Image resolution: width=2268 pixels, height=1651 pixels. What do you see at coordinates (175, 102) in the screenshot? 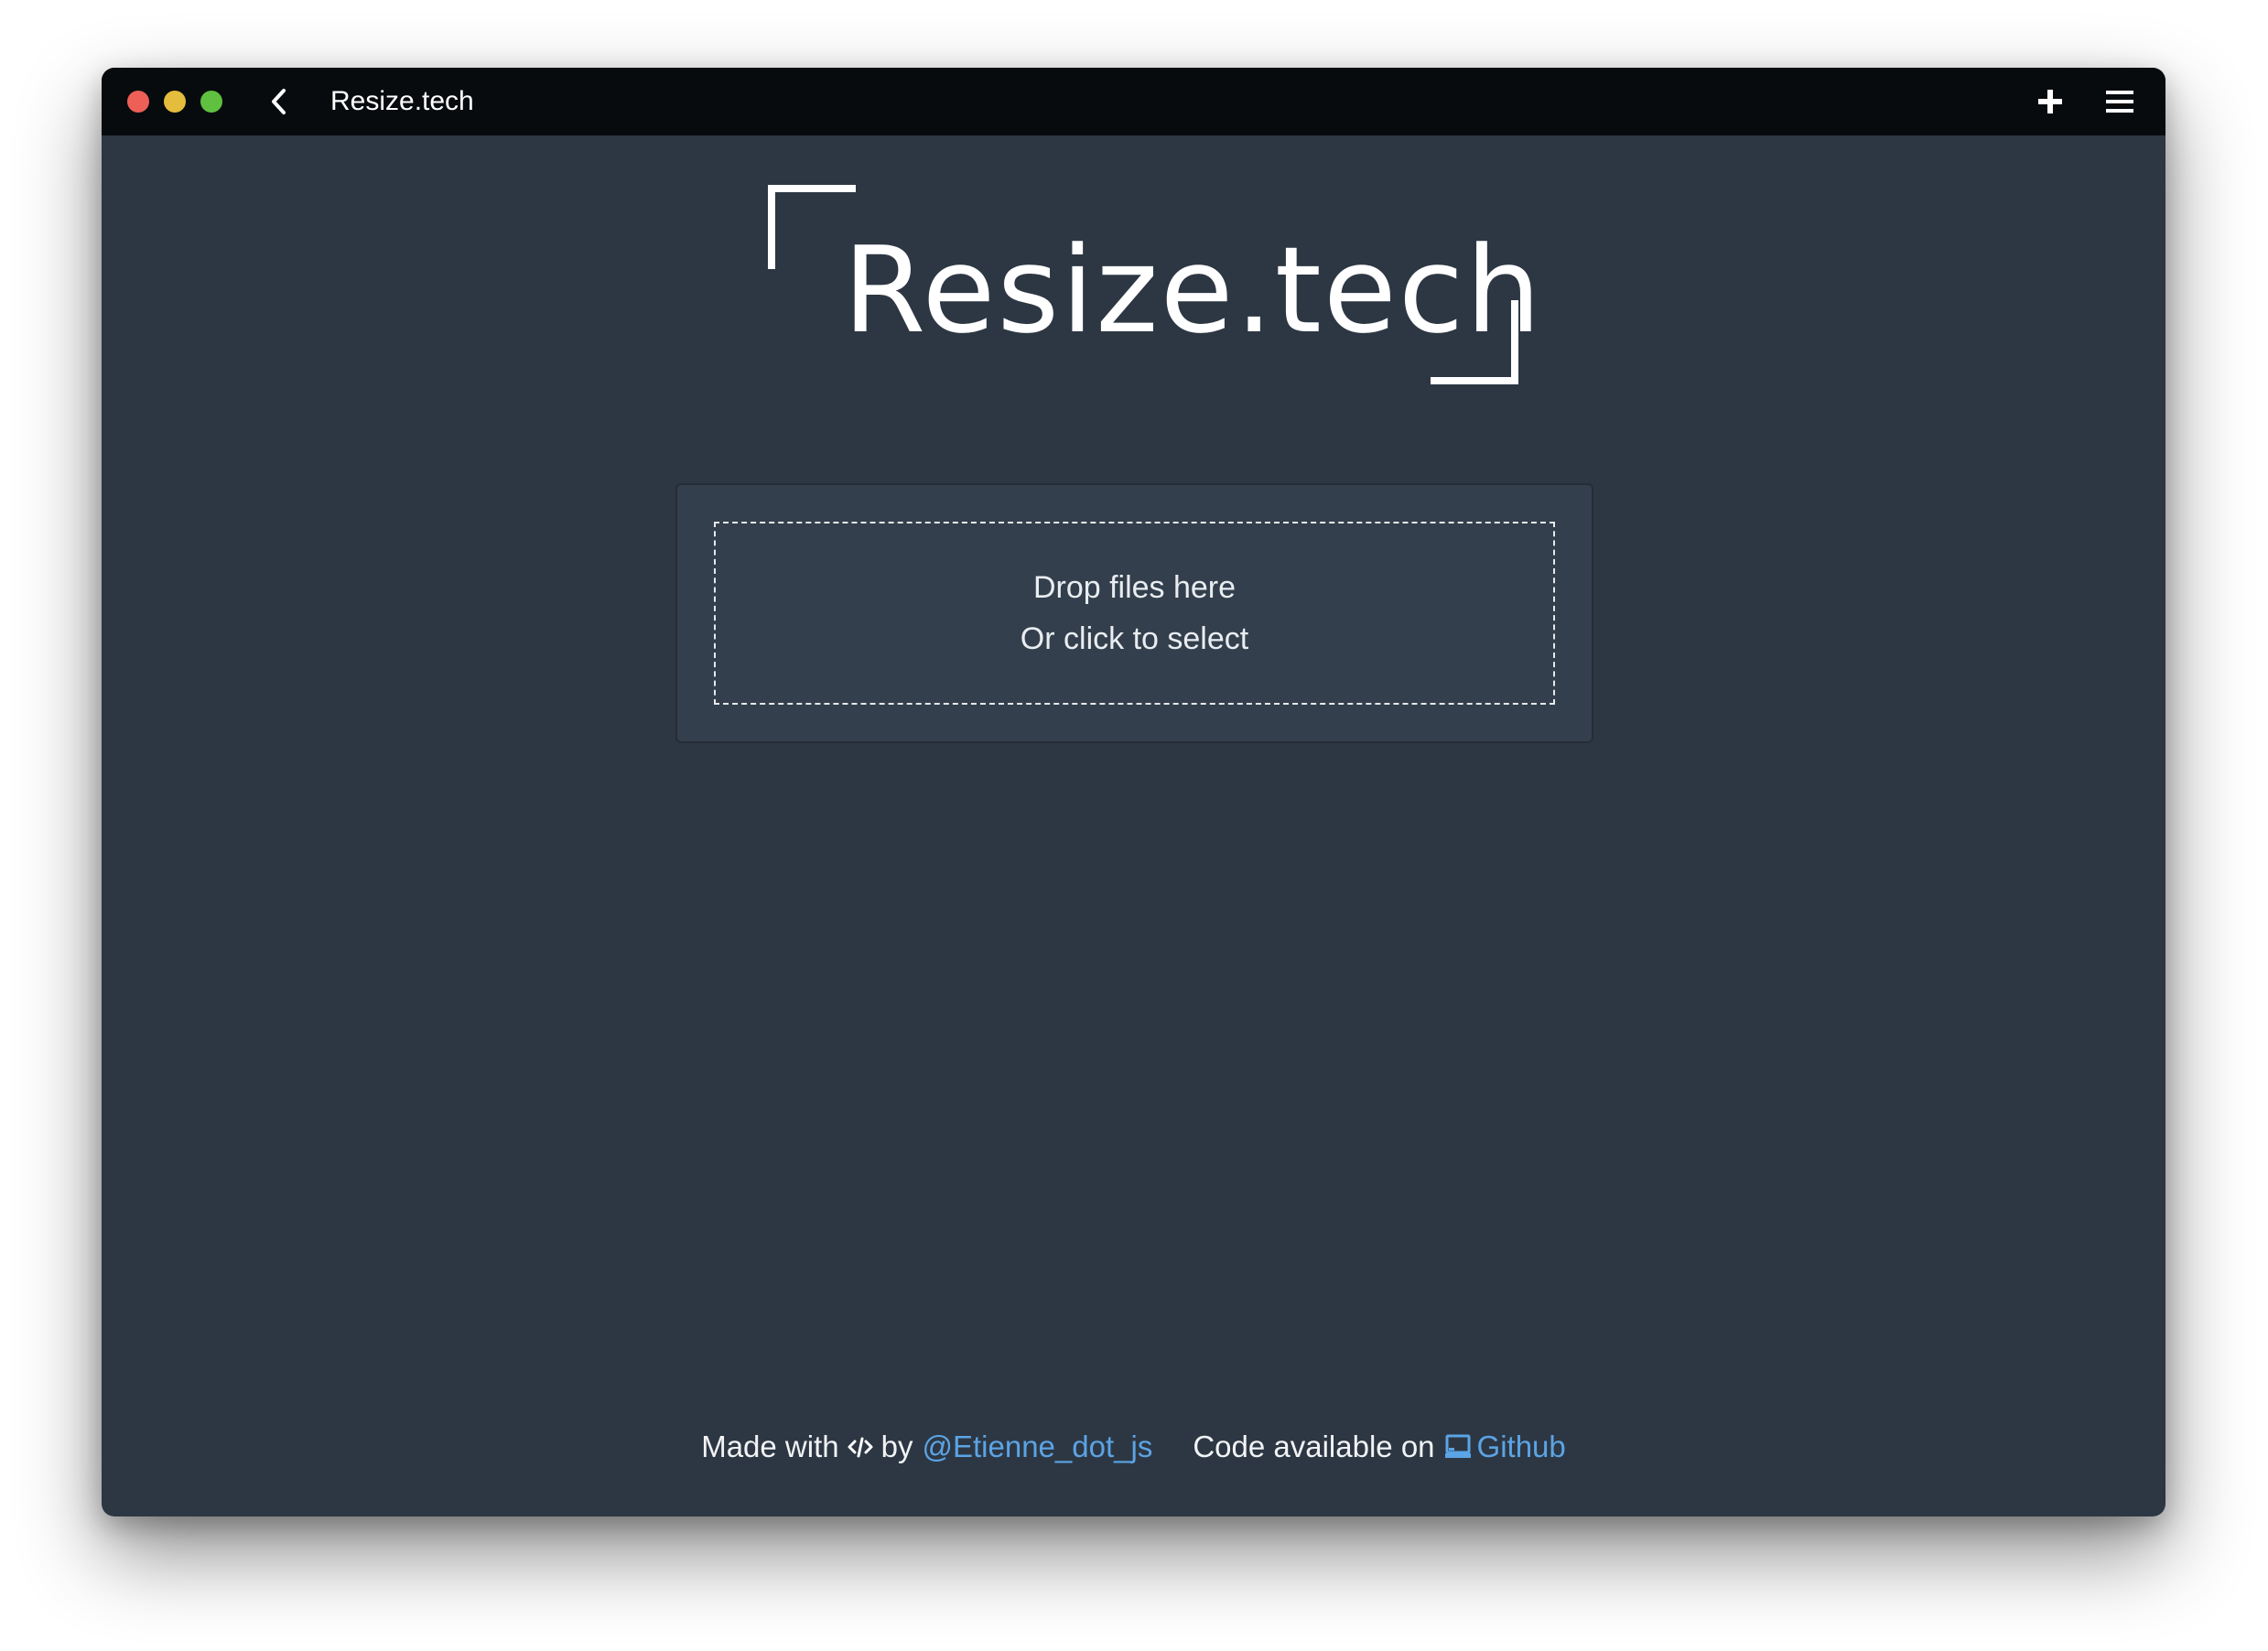
I see `minimize-window-button` at bounding box center [175, 102].